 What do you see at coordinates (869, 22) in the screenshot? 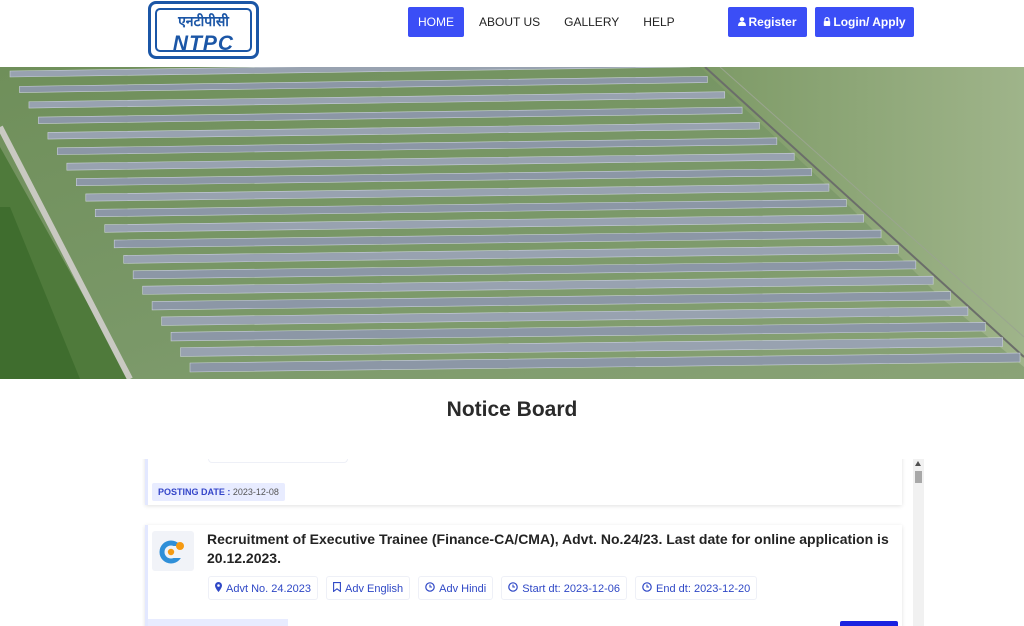
I see `login-label: Login/ Apply` at bounding box center [869, 22].